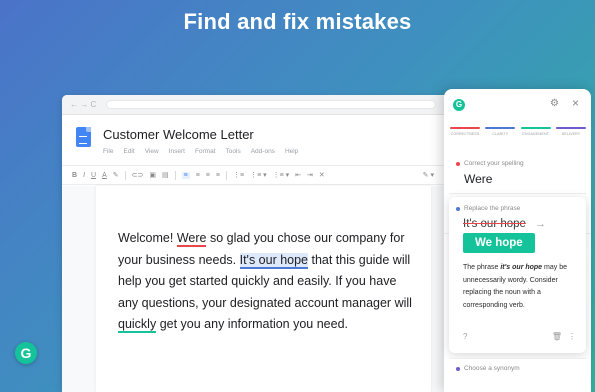 This screenshot has width=595, height=392. What do you see at coordinates (521, 368) in the screenshot?
I see `card-hint: Choose a synonym` at bounding box center [521, 368].